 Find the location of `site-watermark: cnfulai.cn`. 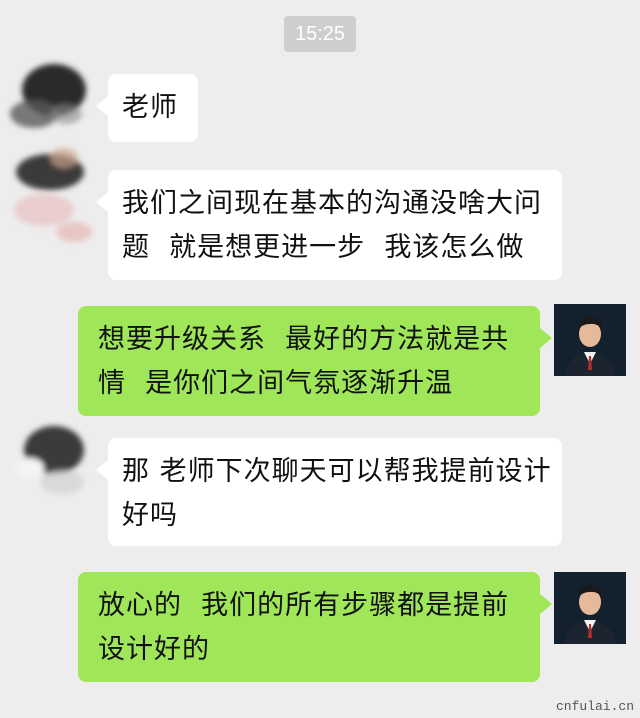

site-watermark: cnfulai.cn is located at coordinates (594, 706).